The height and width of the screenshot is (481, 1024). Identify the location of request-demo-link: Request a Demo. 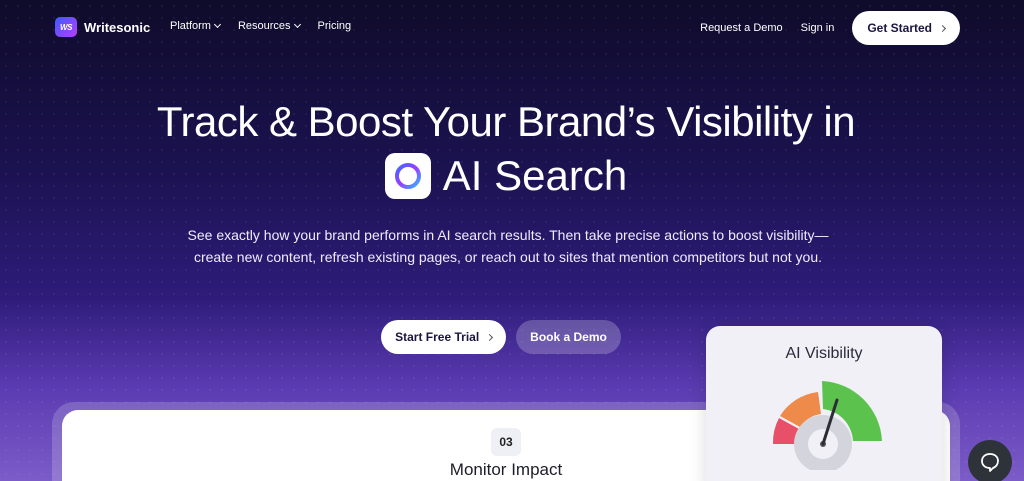
(741, 28).